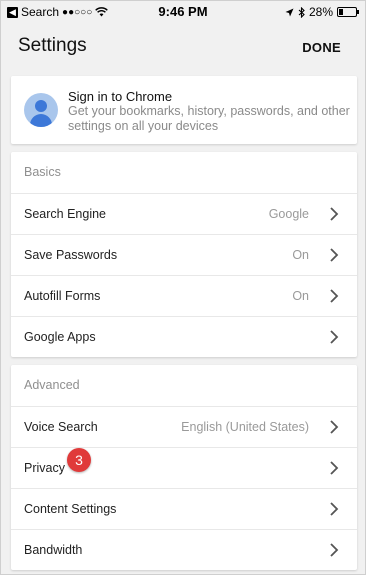 This screenshot has width=366, height=575. Describe the element at coordinates (44, 468) in the screenshot. I see `row-label: Privacy` at that location.